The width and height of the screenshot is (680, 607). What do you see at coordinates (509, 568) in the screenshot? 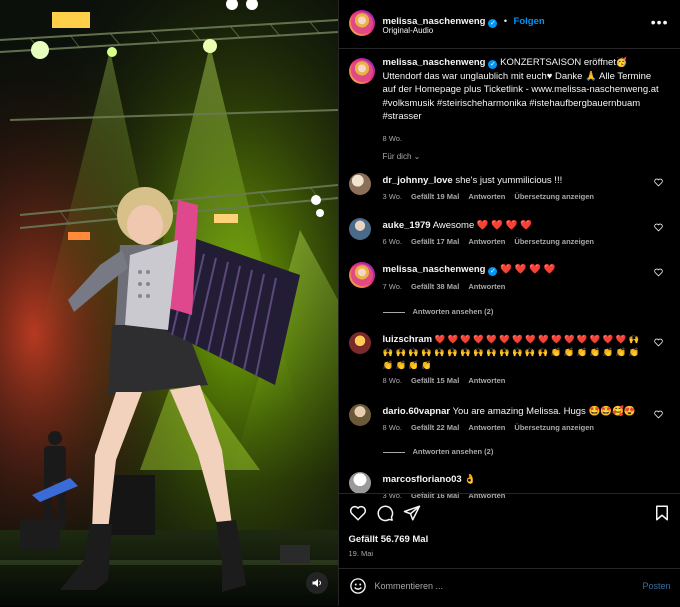
I see `divider` at bounding box center [509, 568].